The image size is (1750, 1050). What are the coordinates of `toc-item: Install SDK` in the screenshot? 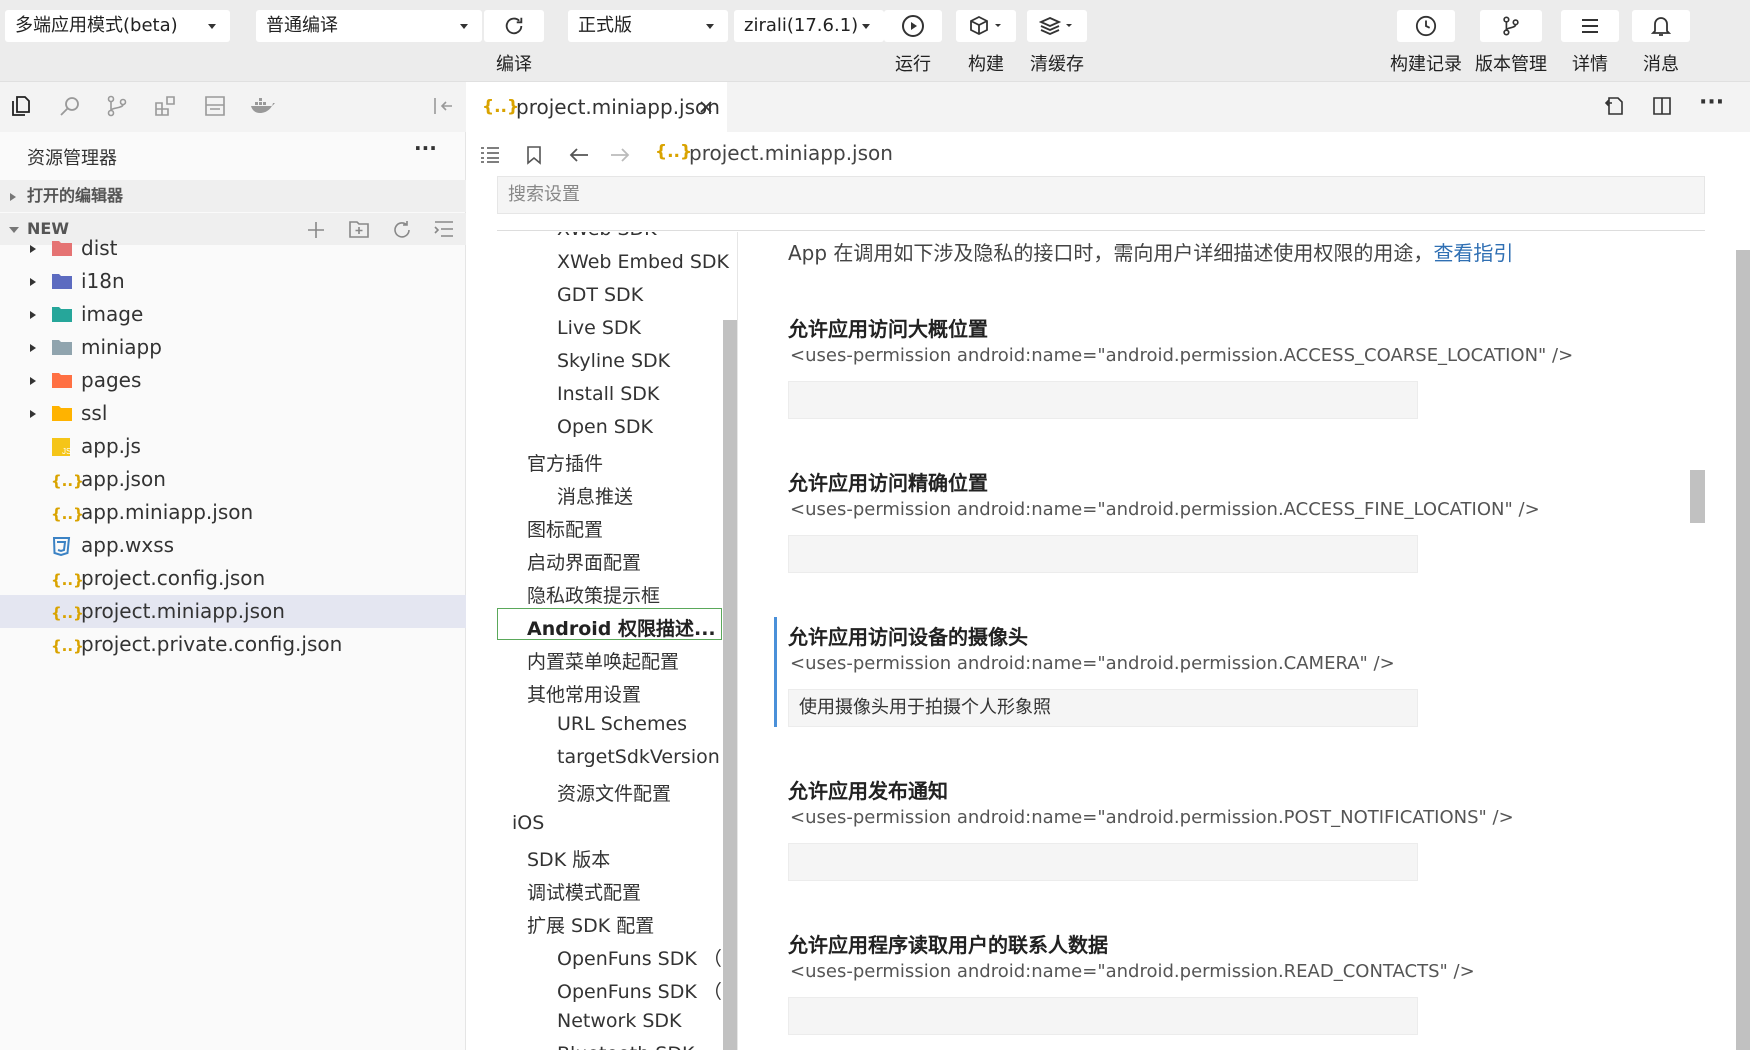 It's located at (608, 394).